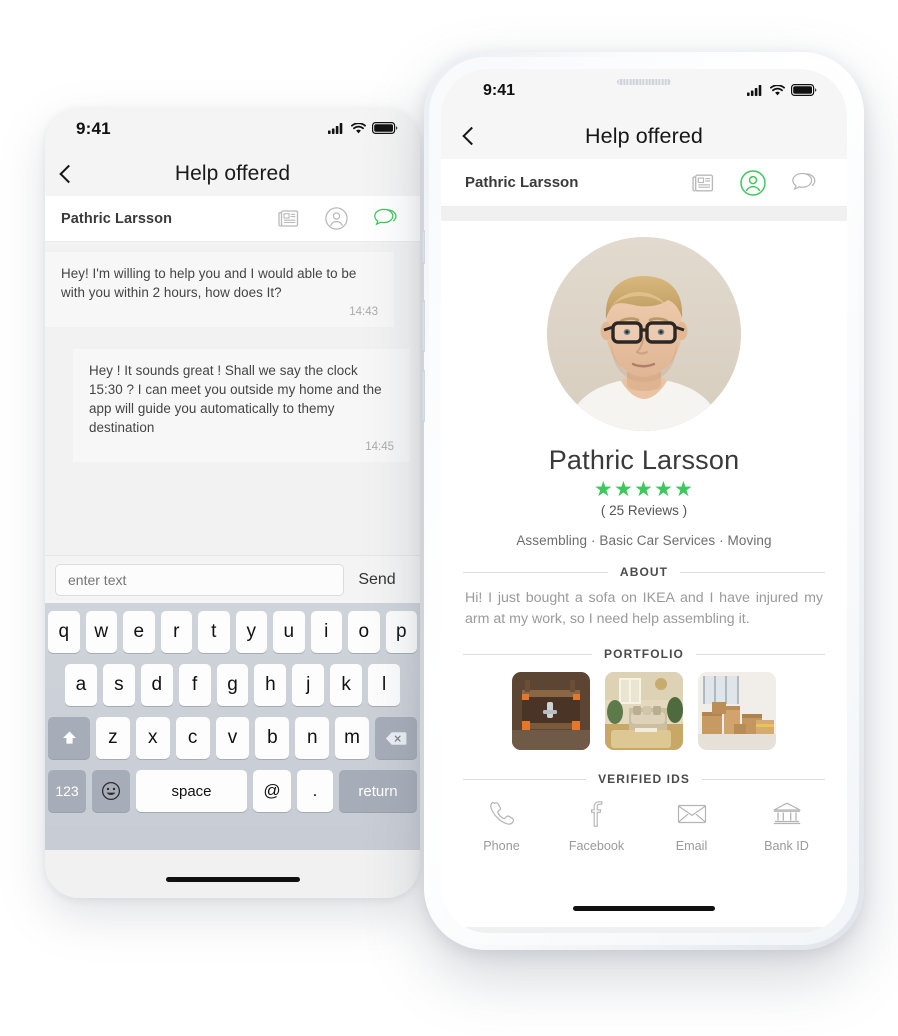 The width and height of the screenshot is (898, 1036). What do you see at coordinates (251, 632) in the screenshot?
I see `key-y: y` at bounding box center [251, 632].